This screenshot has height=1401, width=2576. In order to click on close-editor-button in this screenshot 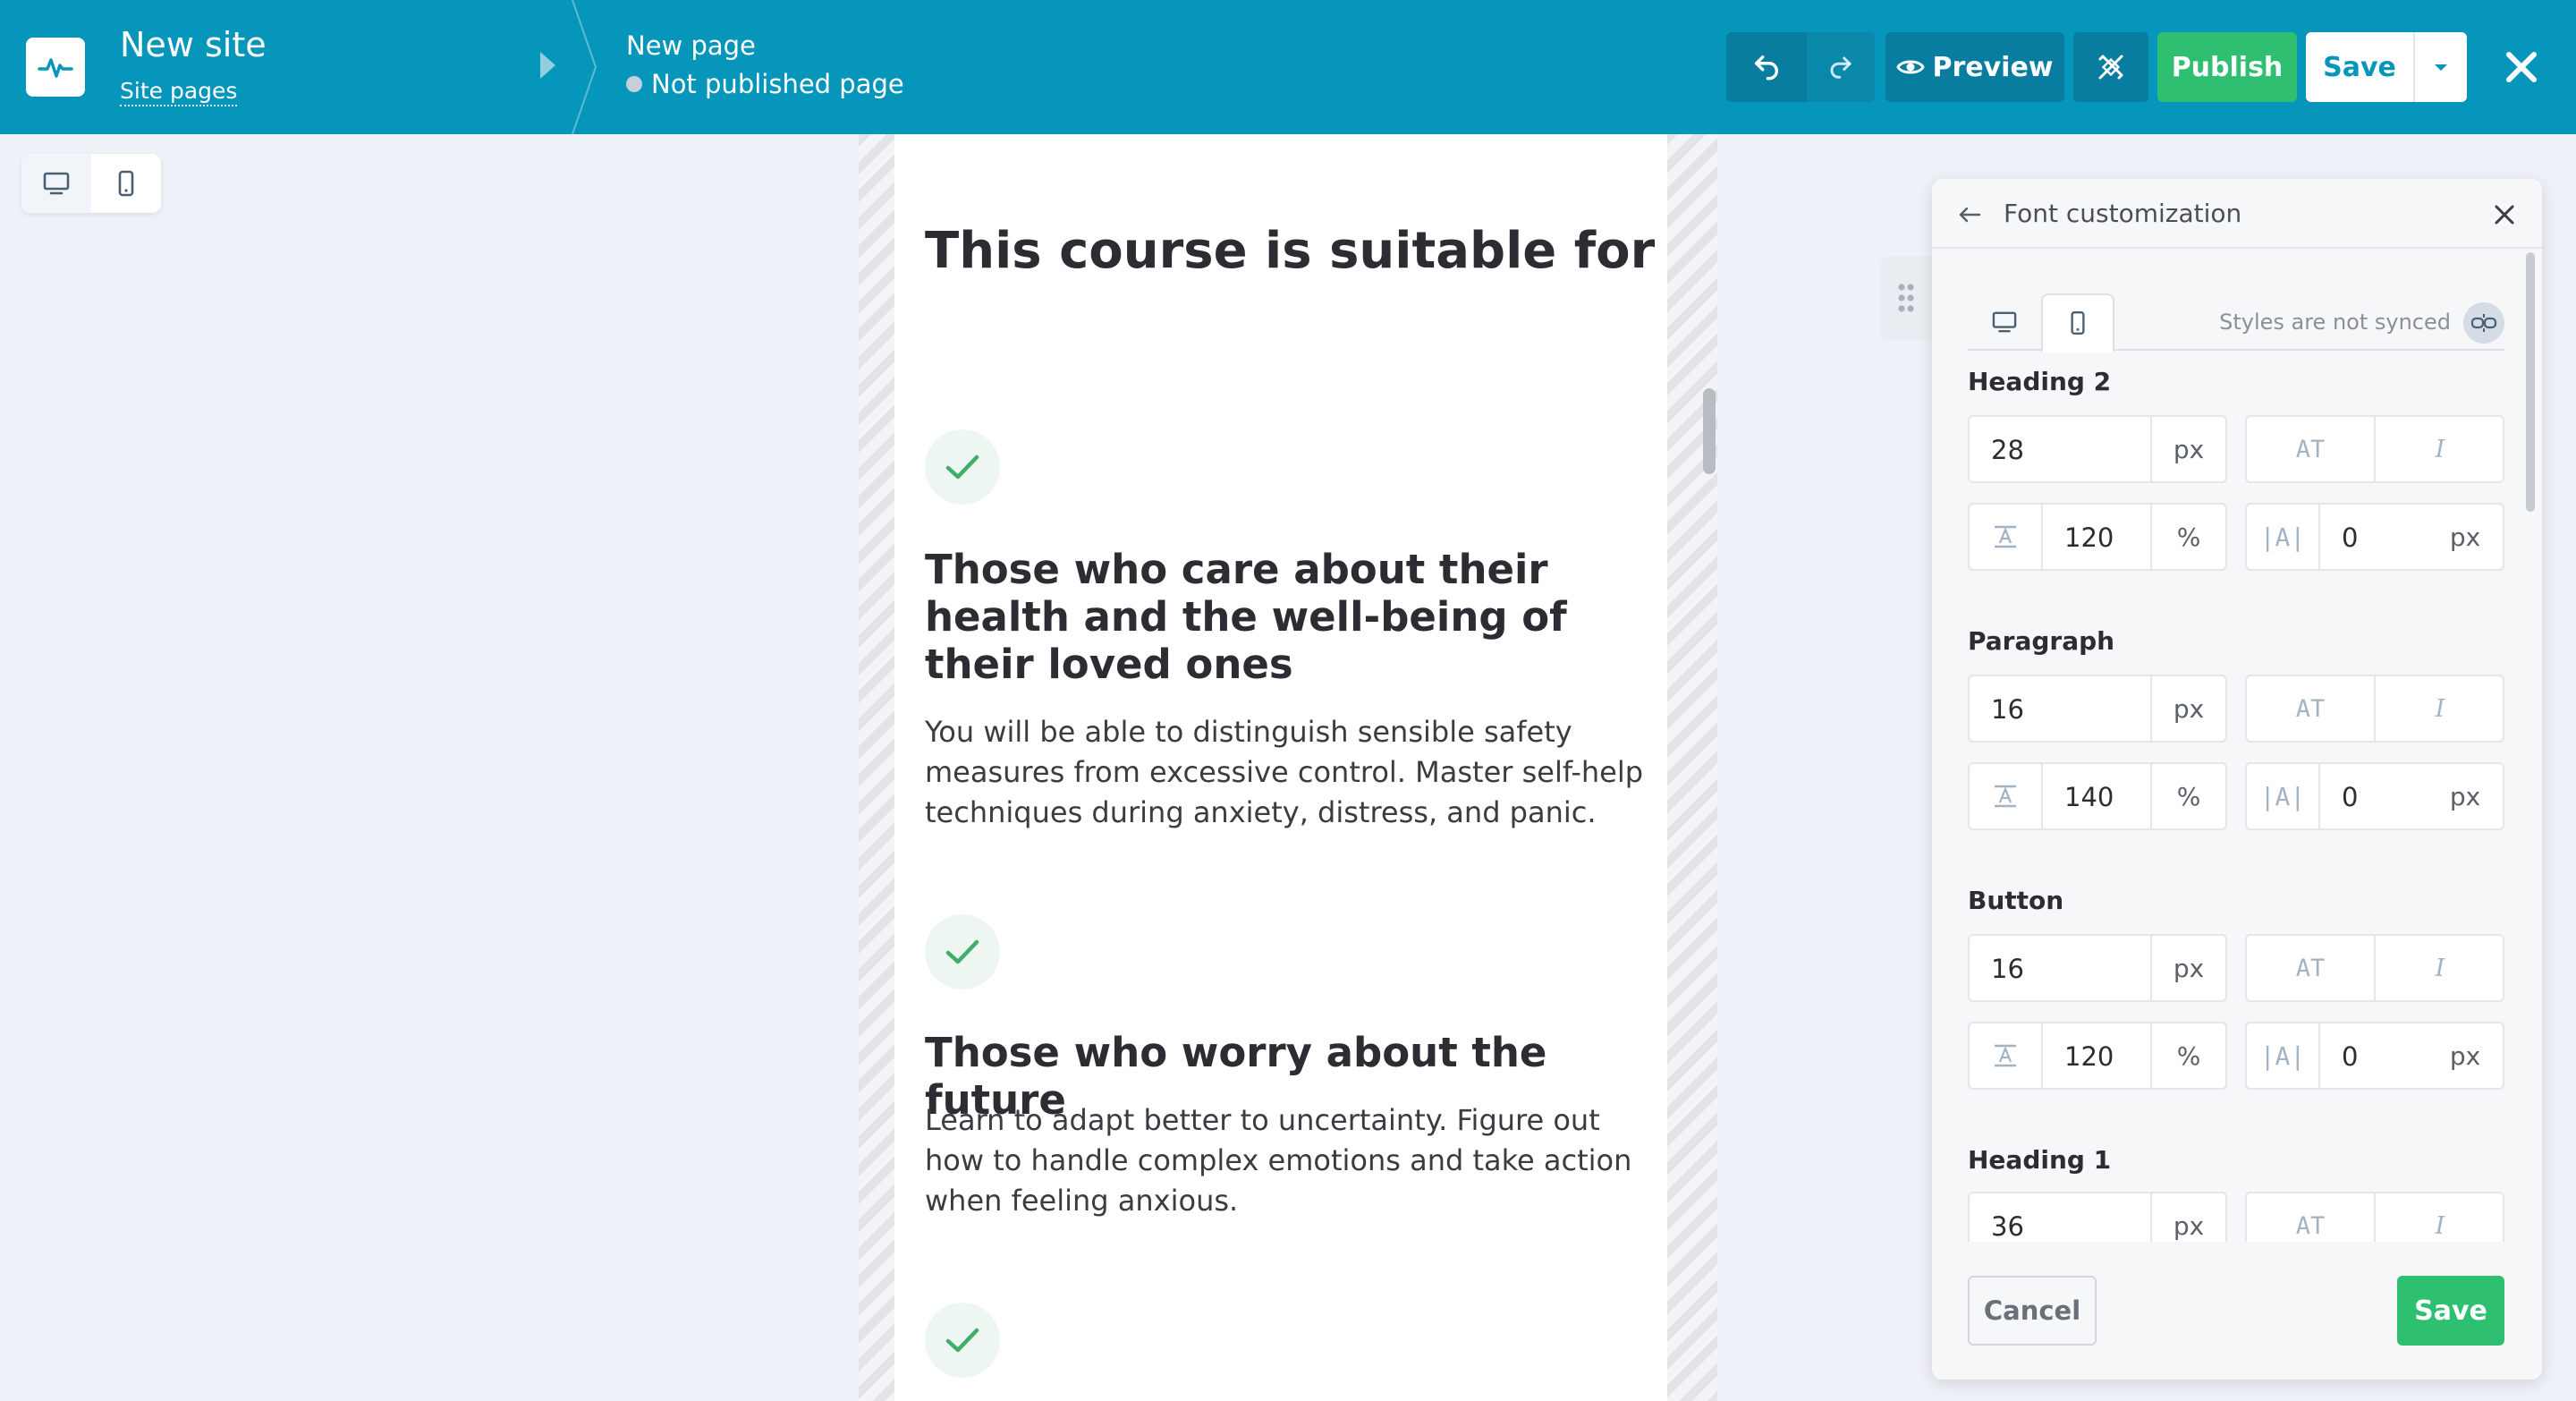, I will do `click(2521, 67)`.